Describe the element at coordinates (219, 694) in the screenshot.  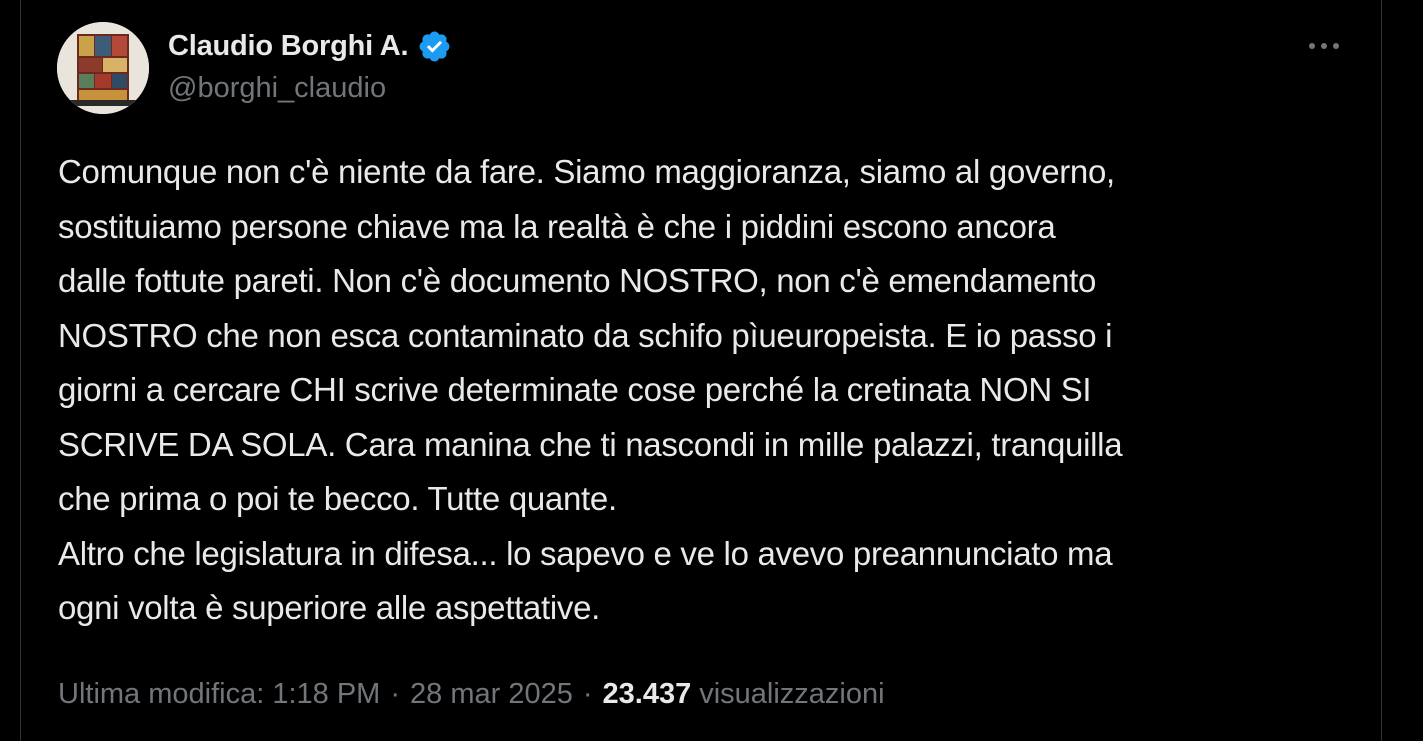
I see `edited-timestamp-link: Ultima modifica: 1:18 PM` at that location.